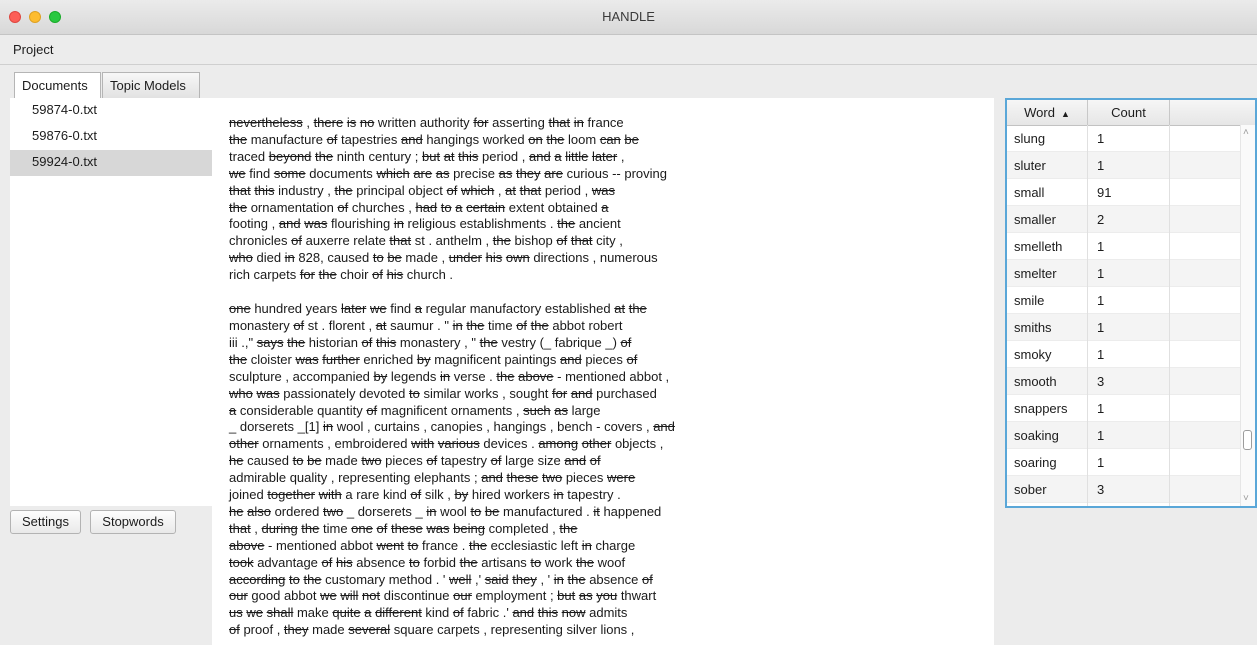  Describe the element at coordinates (465, 258) in the screenshot. I see `stopword: under` at that location.